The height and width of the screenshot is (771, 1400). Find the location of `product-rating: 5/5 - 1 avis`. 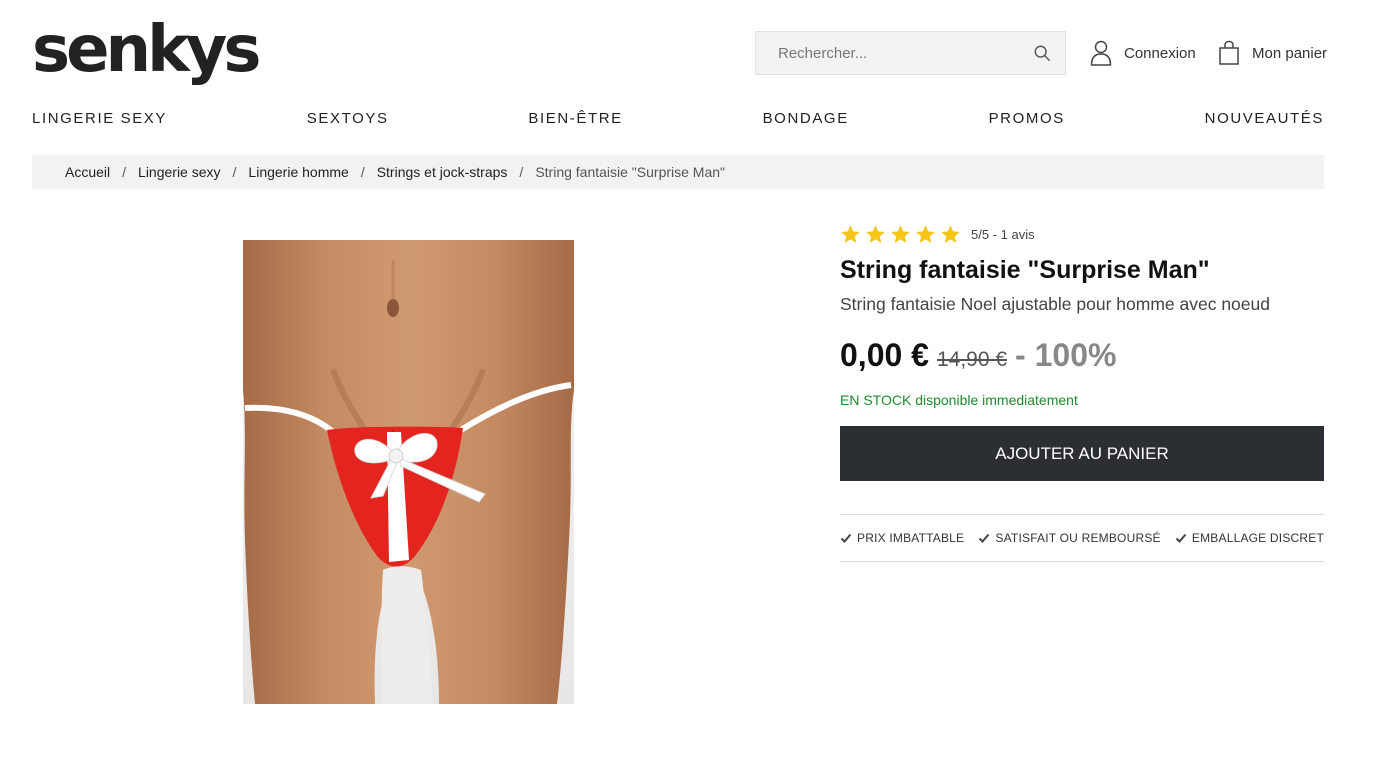

product-rating: 5/5 - 1 avis is located at coordinates (1082, 234).